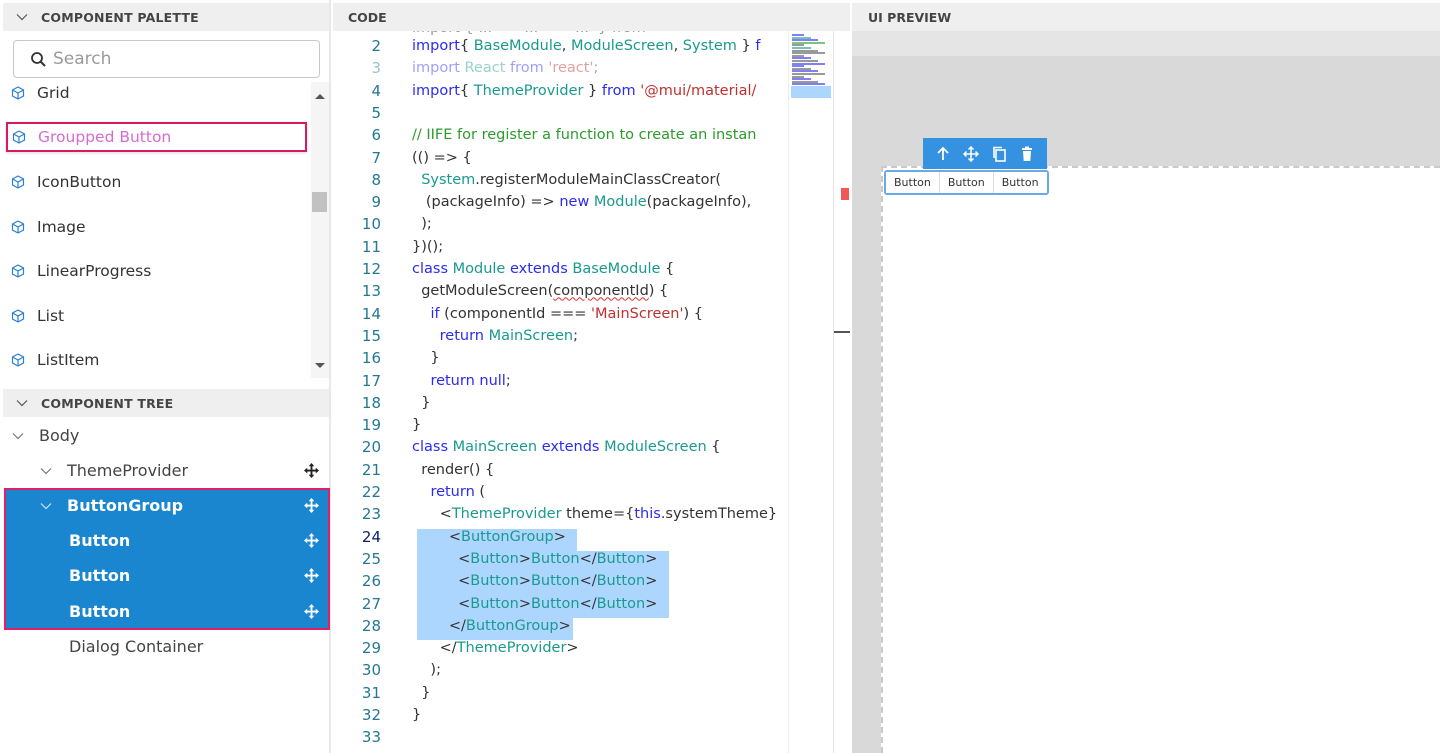 The height and width of the screenshot is (753, 1440). What do you see at coordinates (985, 153) in the screenshot?
I see `component-toolbar` at bounding box center [985, 153].